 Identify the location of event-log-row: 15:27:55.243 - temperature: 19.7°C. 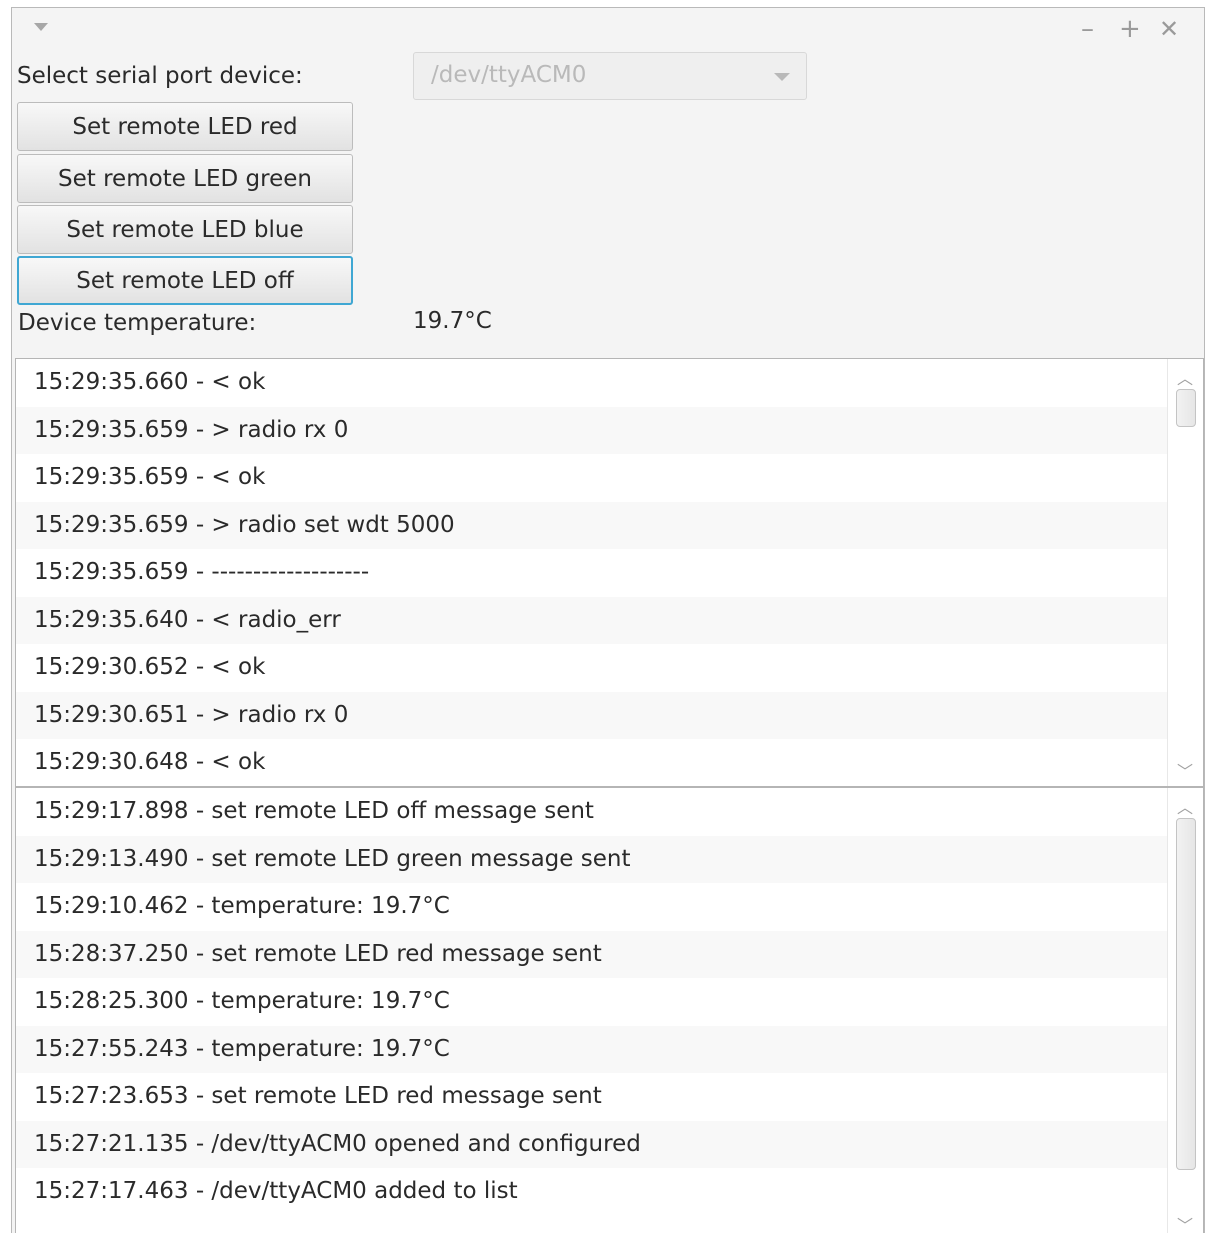
(591, 1049).